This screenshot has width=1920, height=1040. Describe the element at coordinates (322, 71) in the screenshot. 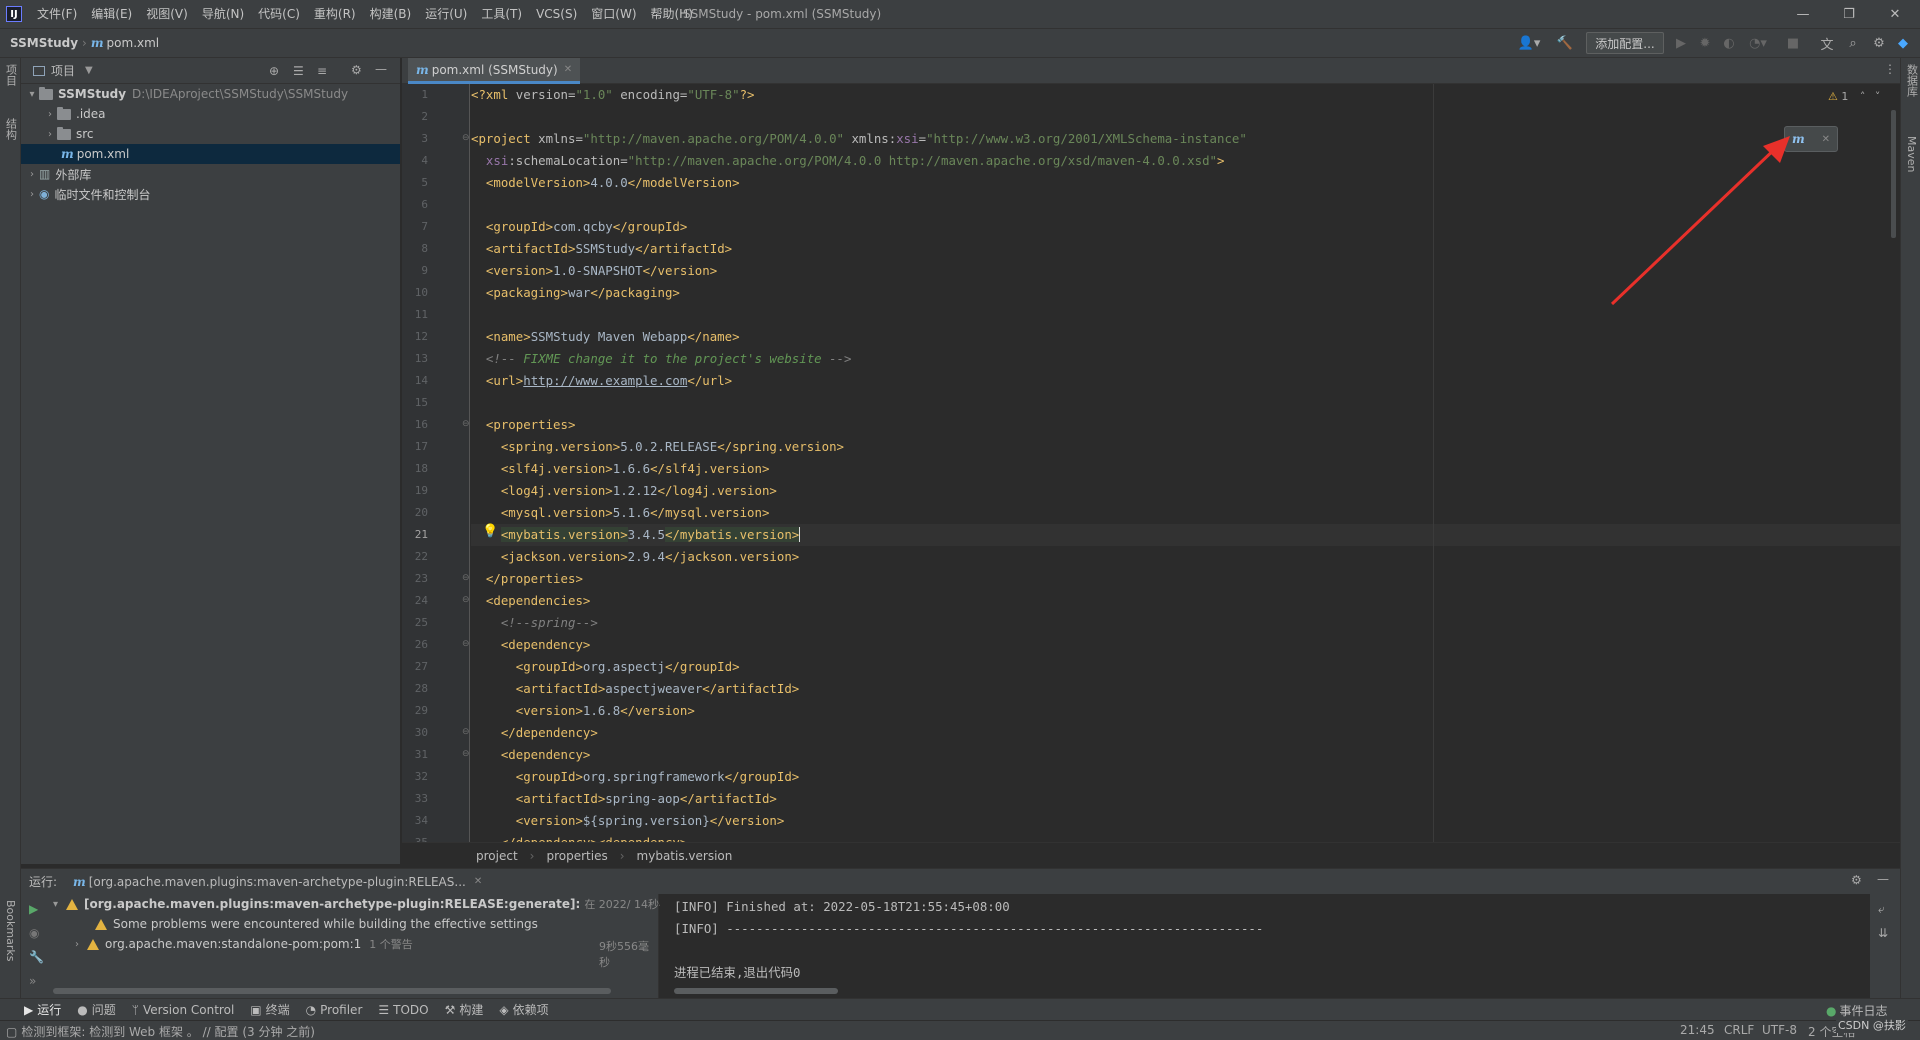

I see `collapse-all-icon: ≡` at that location.